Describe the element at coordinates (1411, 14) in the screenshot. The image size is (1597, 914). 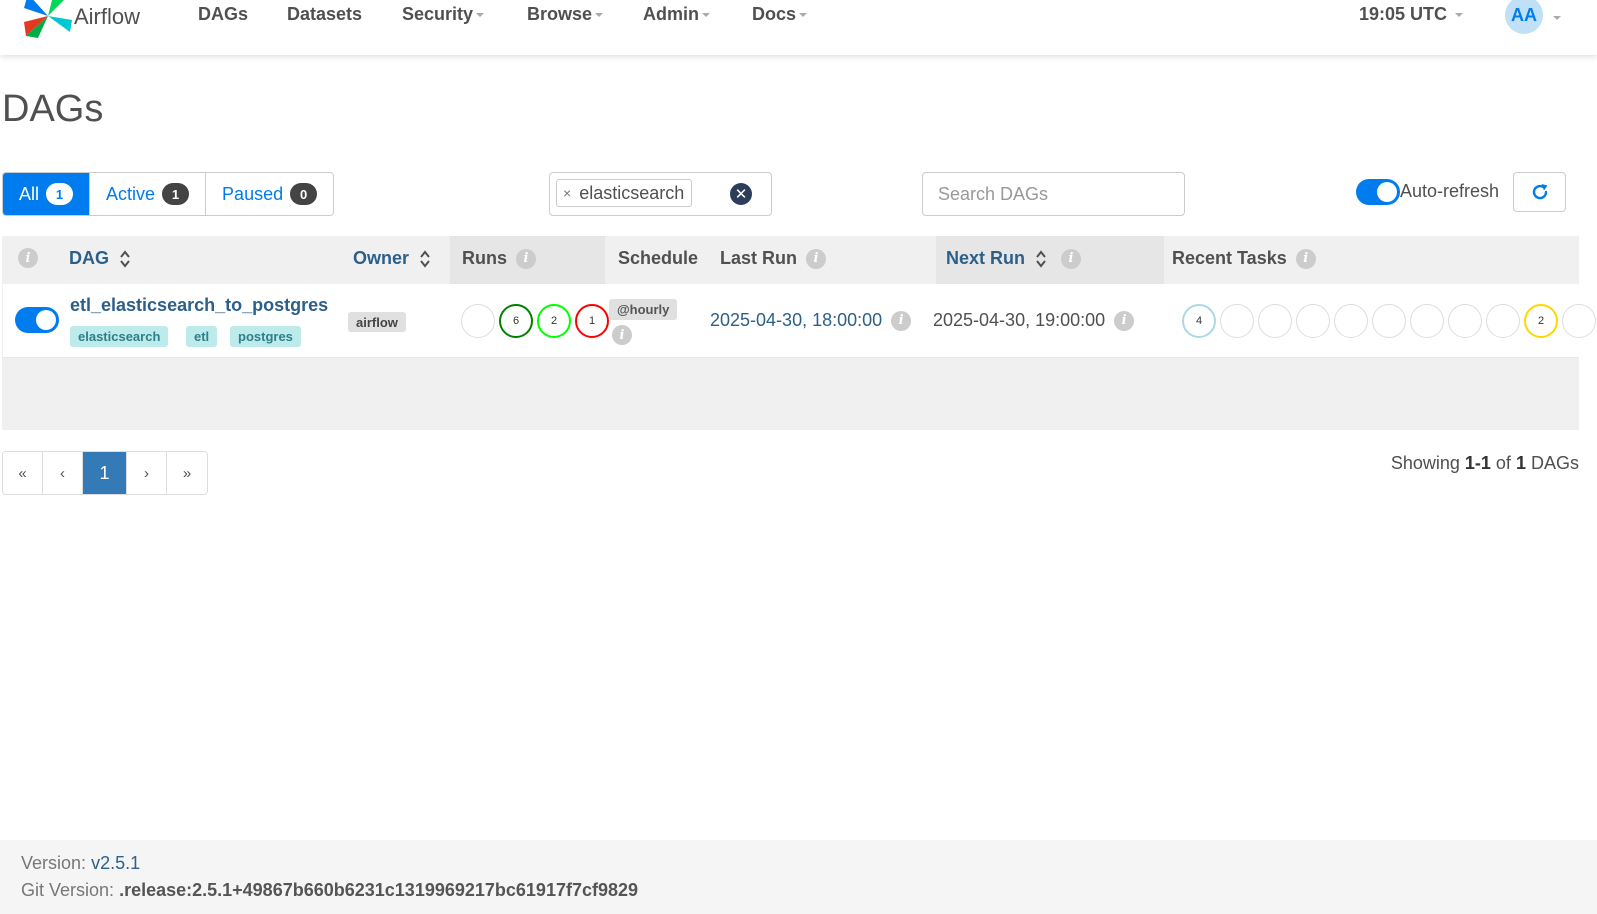
I see `timezone-menu: 19:05 UTC` at that location.